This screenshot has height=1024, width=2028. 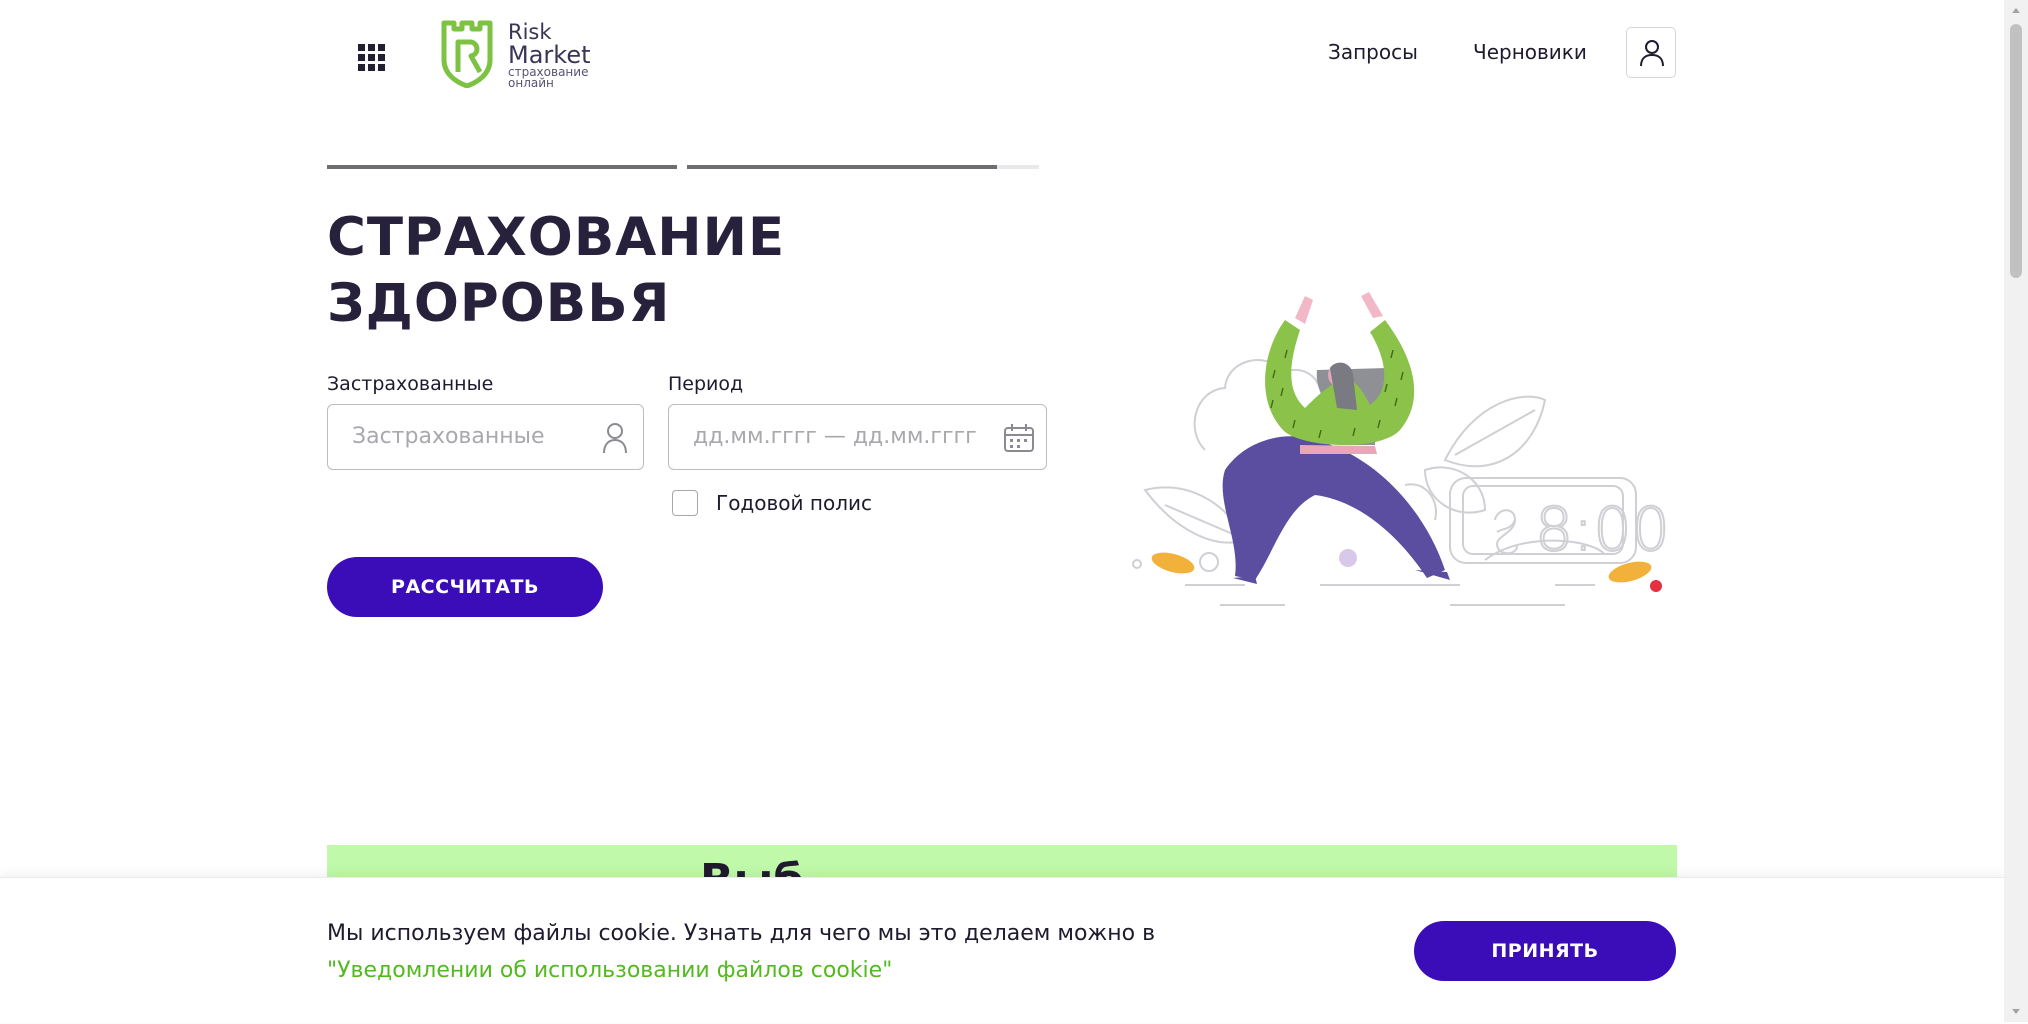 What do you see at coordinates (1373, 52) in the screenshot?
I see `nav-requests: Запросы` at bounding box center [1373, 52].